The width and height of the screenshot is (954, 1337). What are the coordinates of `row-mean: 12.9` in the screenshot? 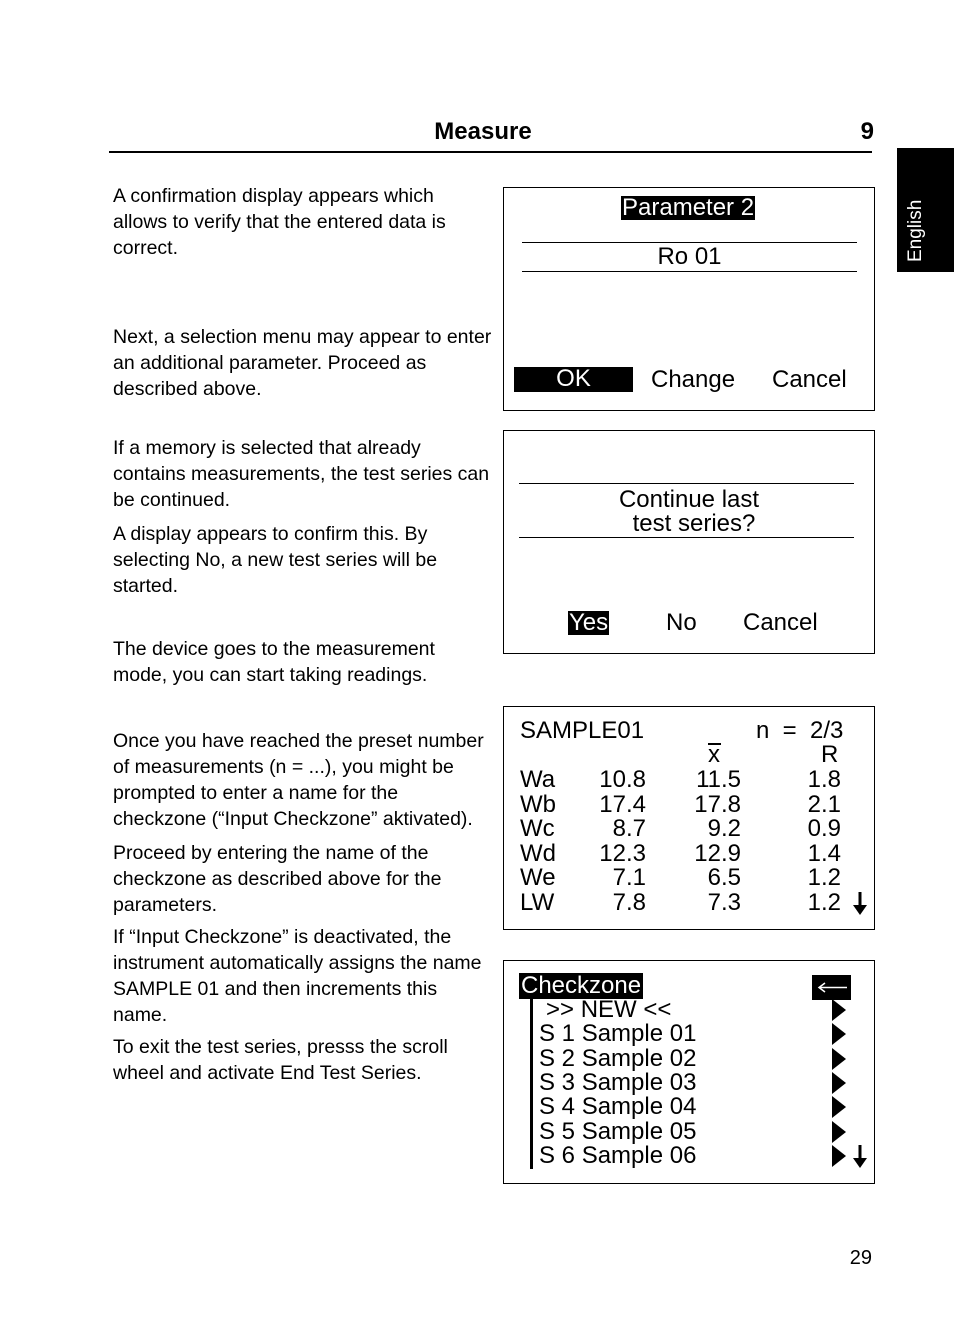 It's located at (717, 853).